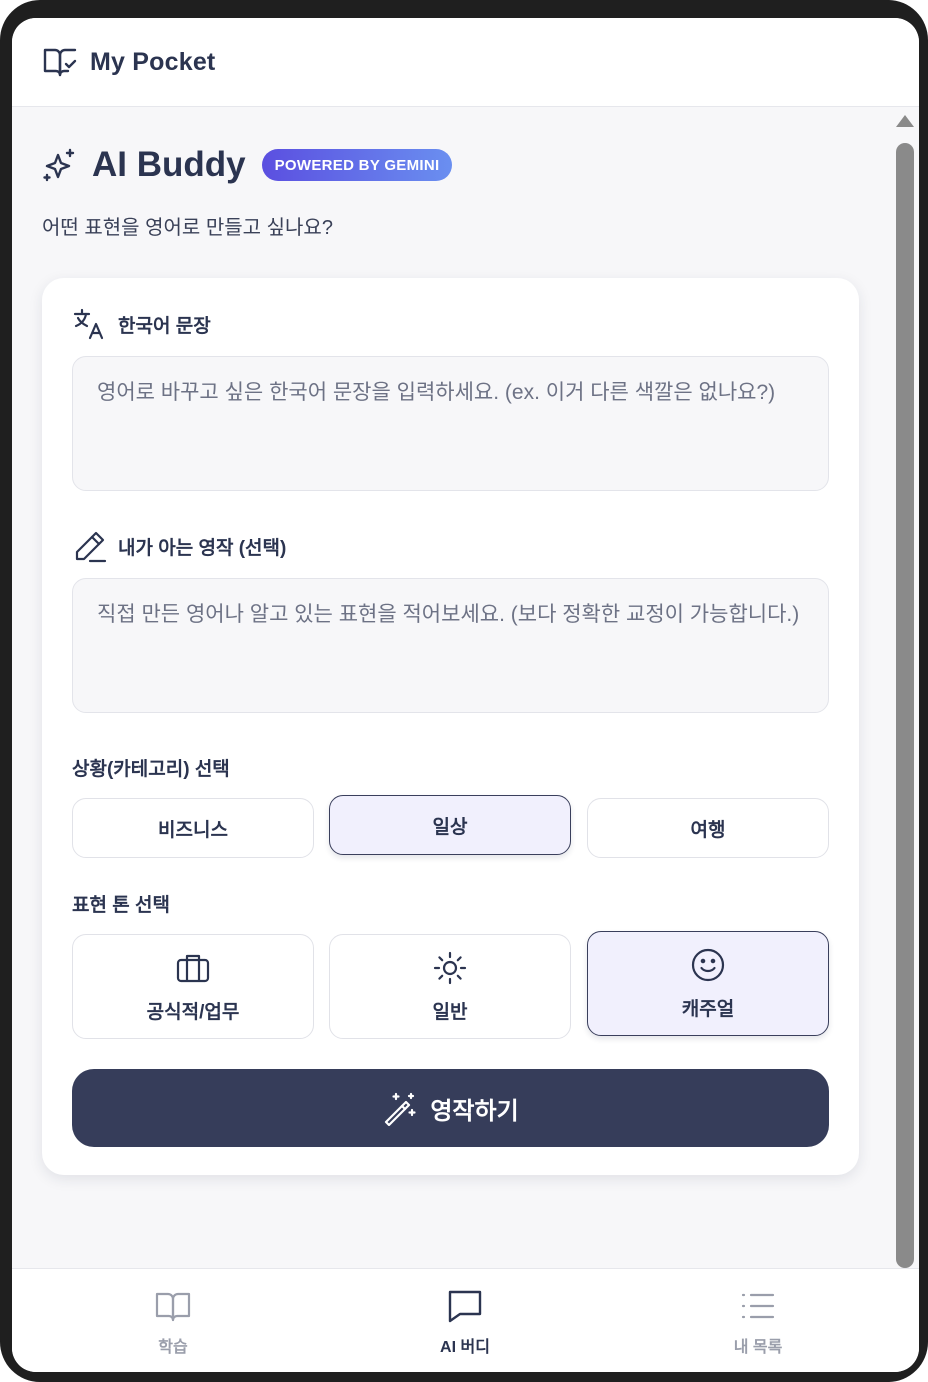 This screenshot has width=928, height=1382. I want to click on category-travel-button: 여행, so click(708, 828).